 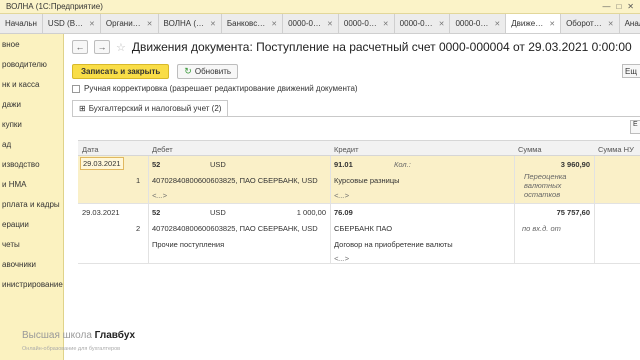 What do you see at coordinates (606, 6) in the screenshot?
I see `minimize-icon: —` at bounding box center [606, 6].